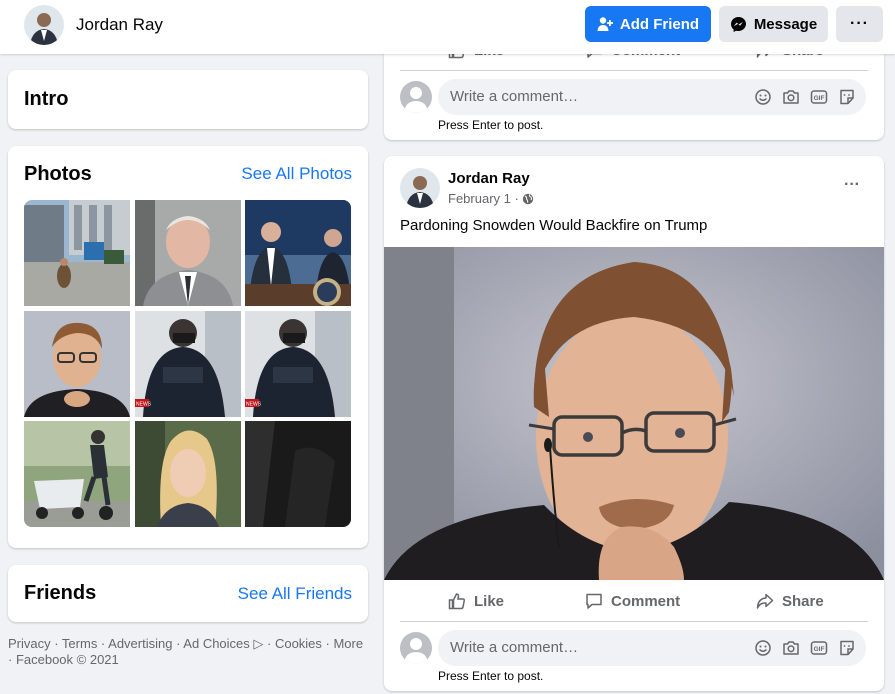  What do you see at coordinates (483, 198) in the screenshot?
I see `post-date: February 1 ·` at bounding box center [483, 198].